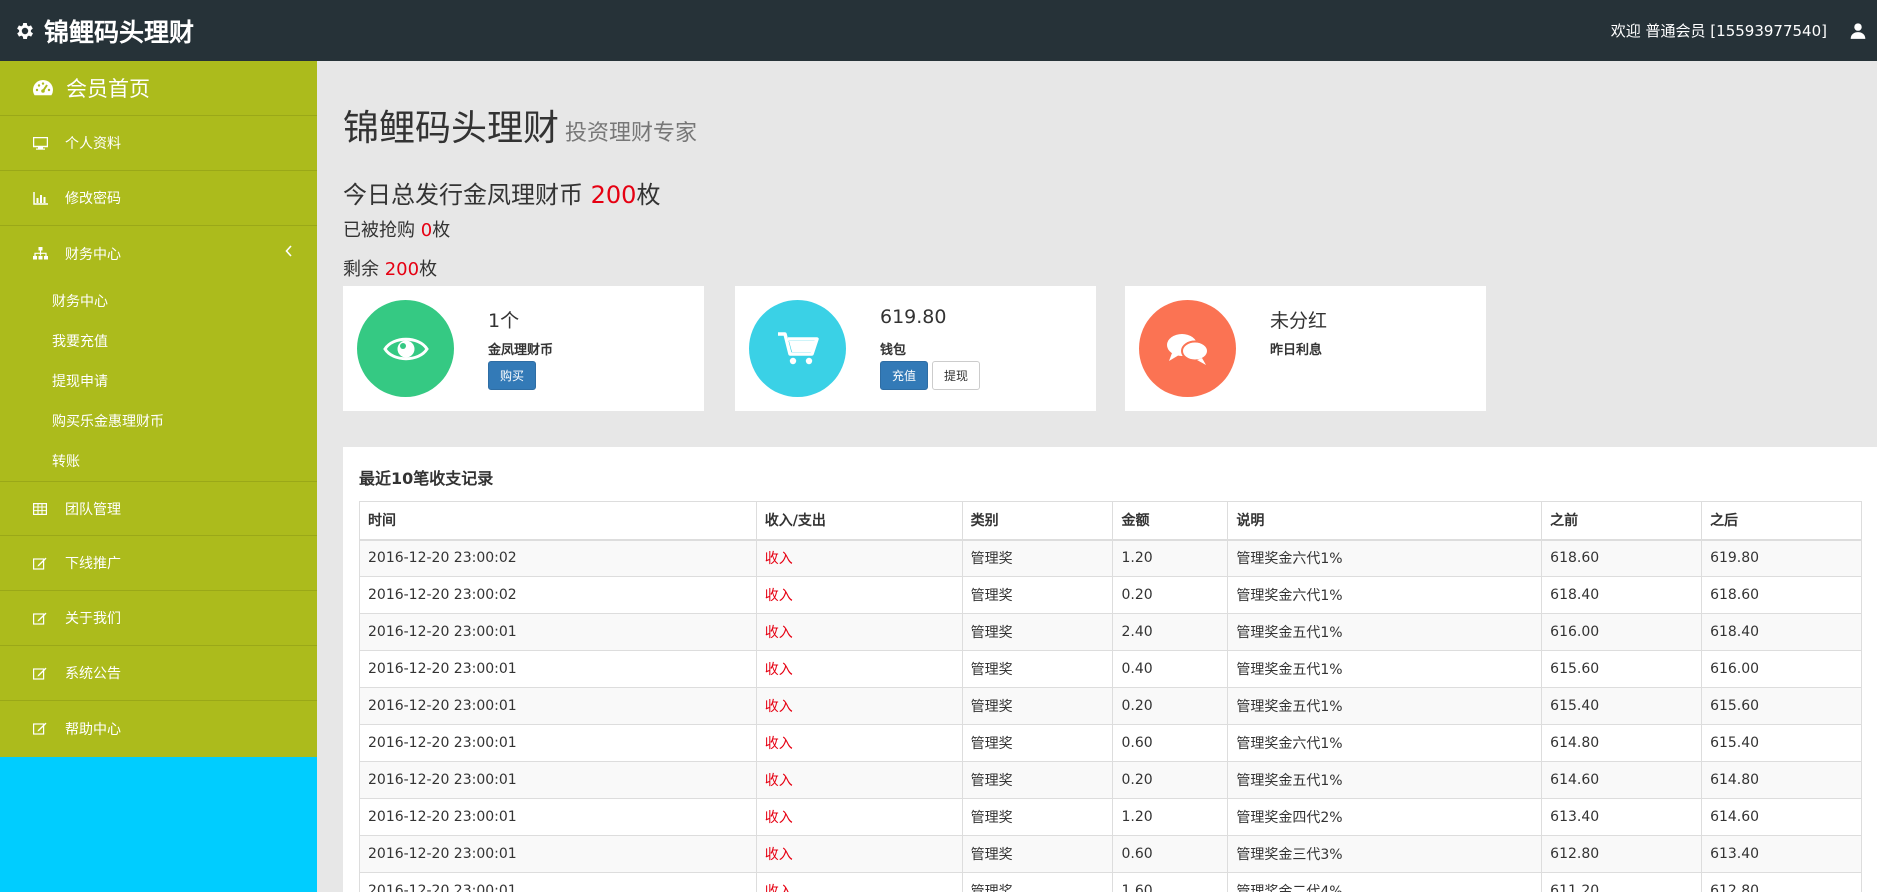 The height and width of the screenshot is (892, 1877). I want to click on amount-cell: 1.20, so click(1170, 558).